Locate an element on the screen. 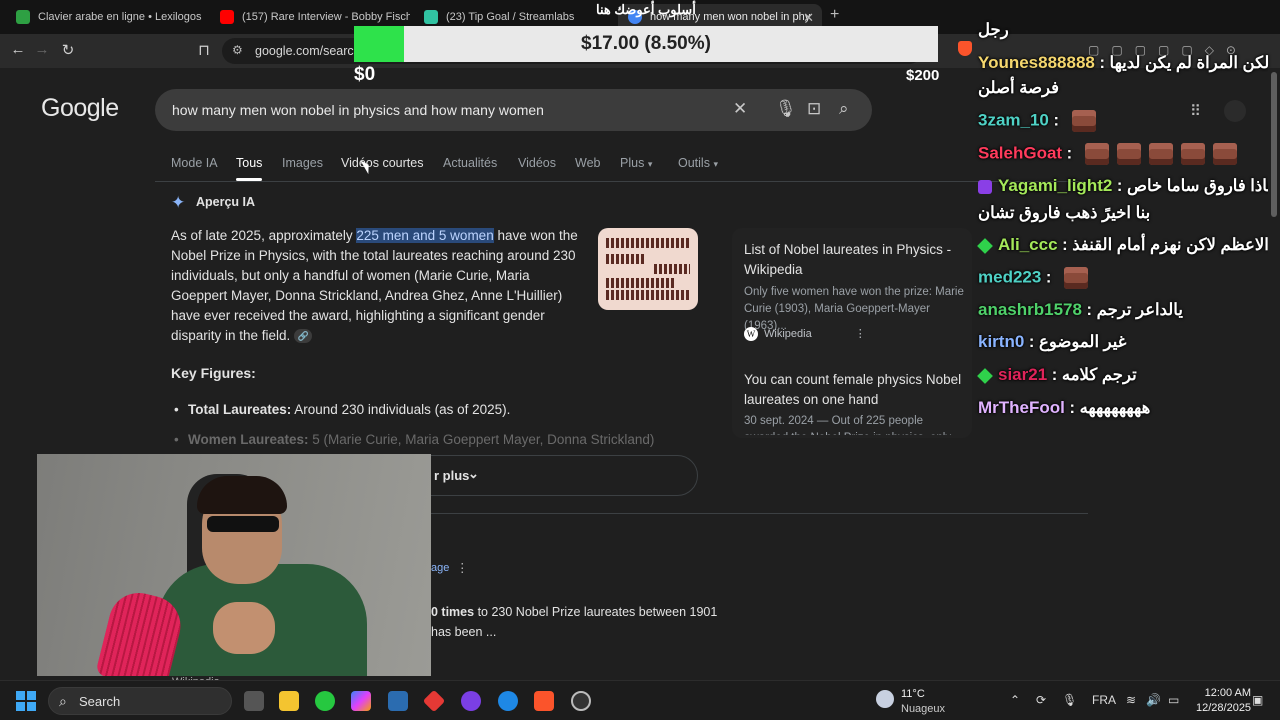 This screenshot has width=1280, height=720. task-view-icon is located at coordinates (254, 701).